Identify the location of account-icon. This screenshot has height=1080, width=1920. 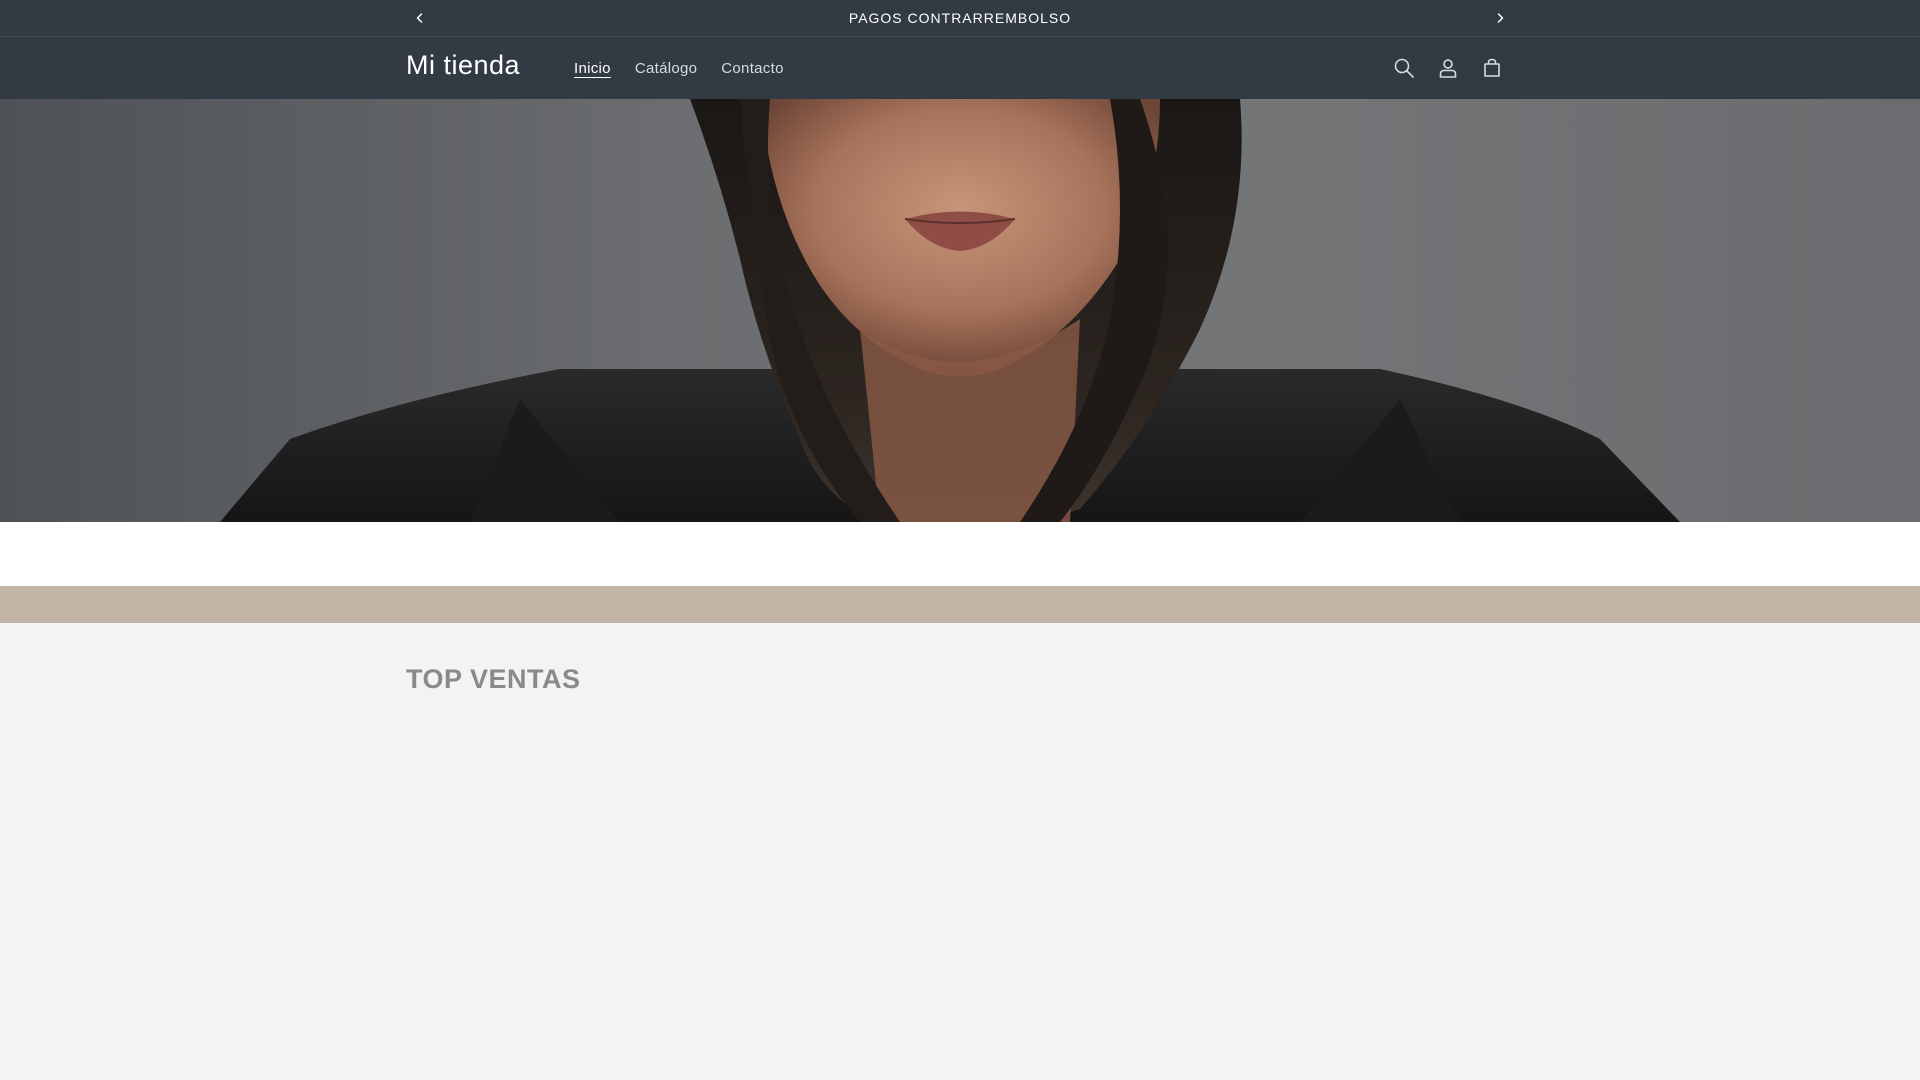
(1448, 68).